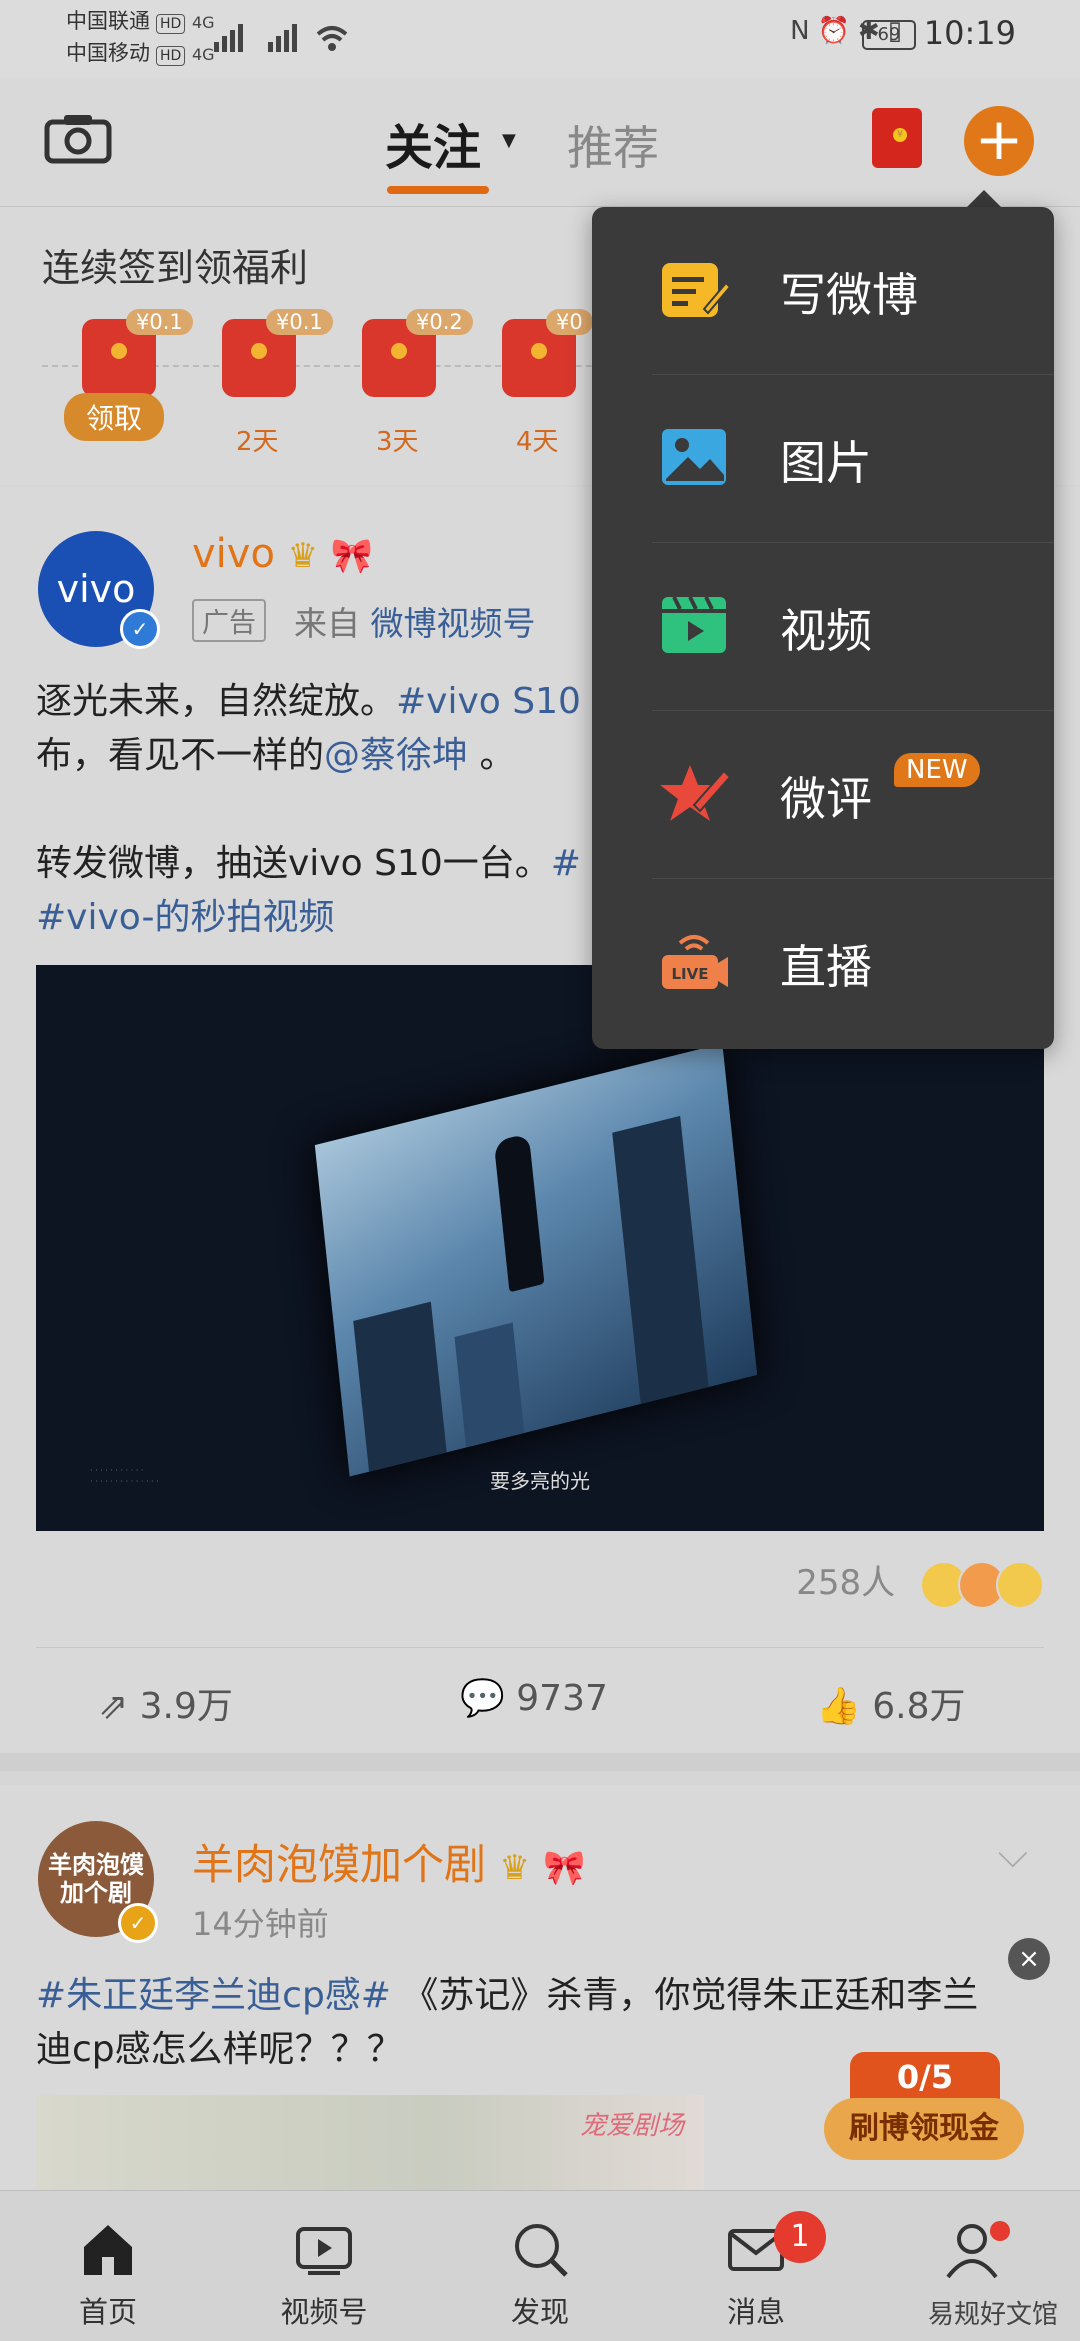 The height and width of the screenshot is (2341, 1080). I want to click on menu-pointer, so click(984, 199).